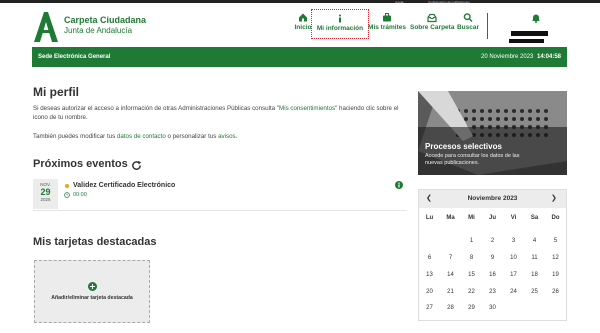 This screenshot has height=333, width=600. I want to click on calendar-week: 13 14 15 16 17 18 19, so click(492, 278).